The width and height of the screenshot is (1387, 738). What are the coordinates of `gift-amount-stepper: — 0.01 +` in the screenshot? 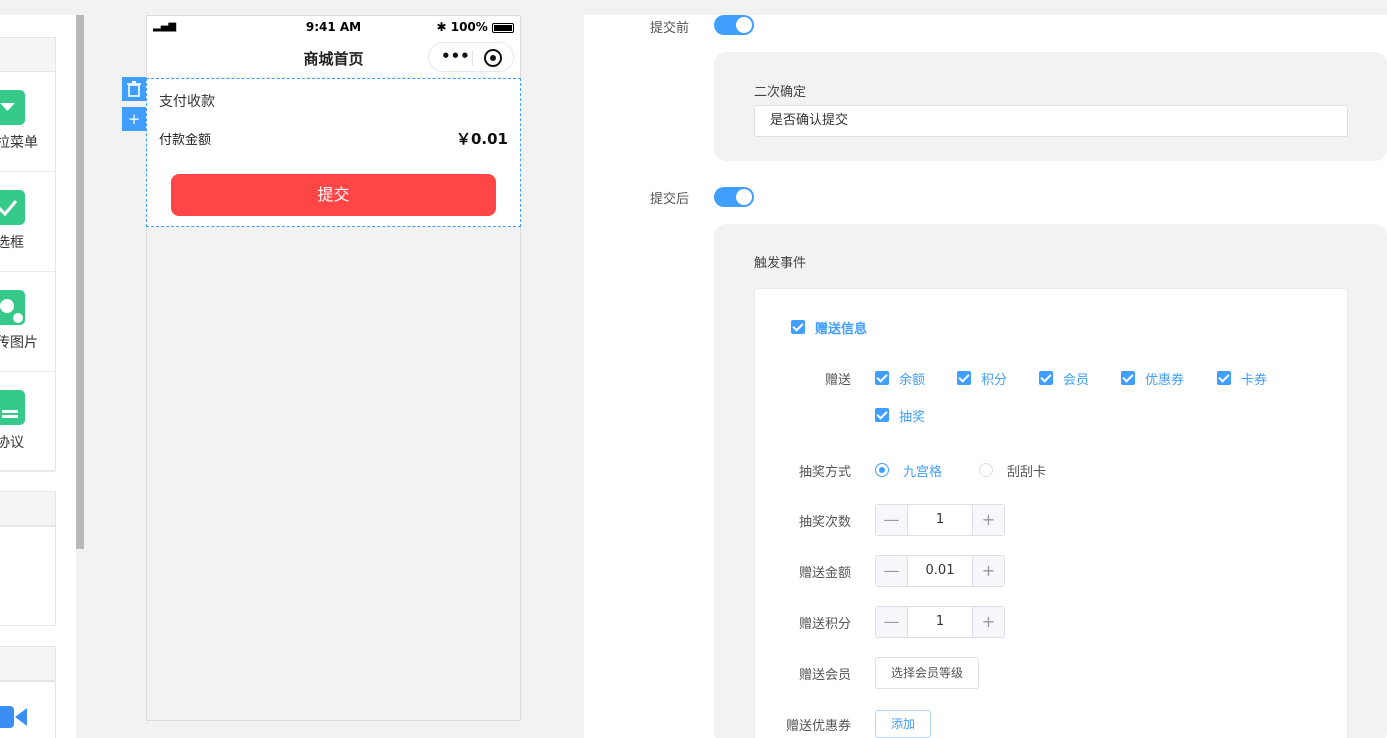 It's located at (940, 571).